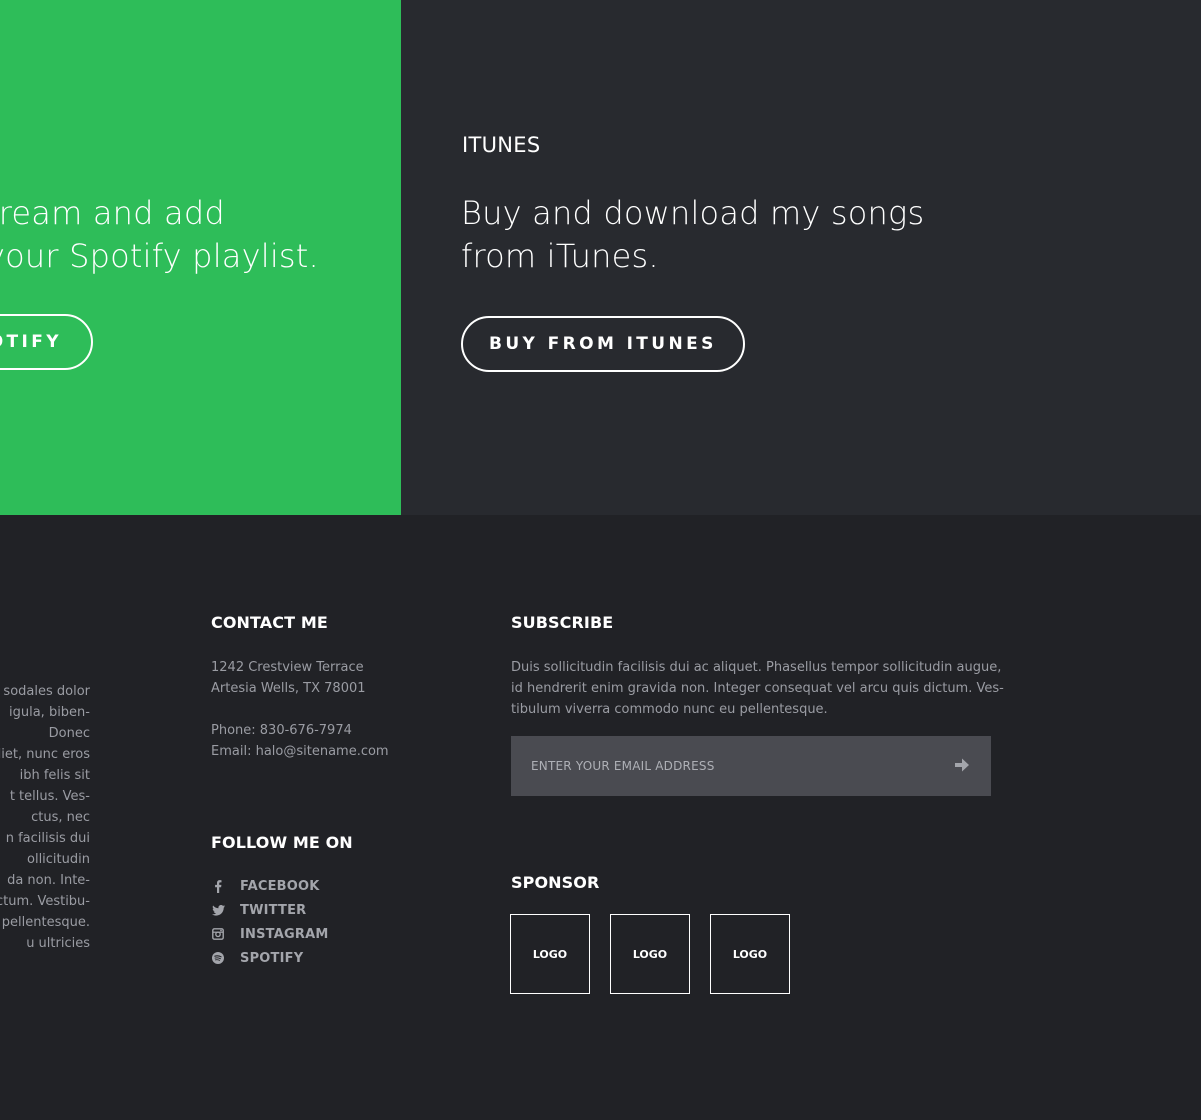 The width and height of the screenshot is (1201, 1120). Describe the element at coordinates (60, 817) in the screenshot. I see `about-line: ctus, nec` at that location.